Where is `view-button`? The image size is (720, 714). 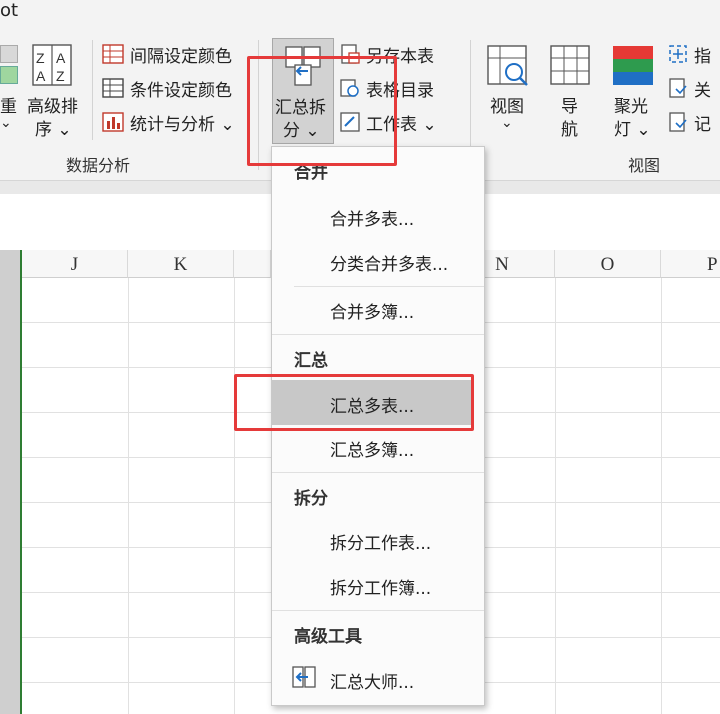 view-button is located at coordinates (508, 66).